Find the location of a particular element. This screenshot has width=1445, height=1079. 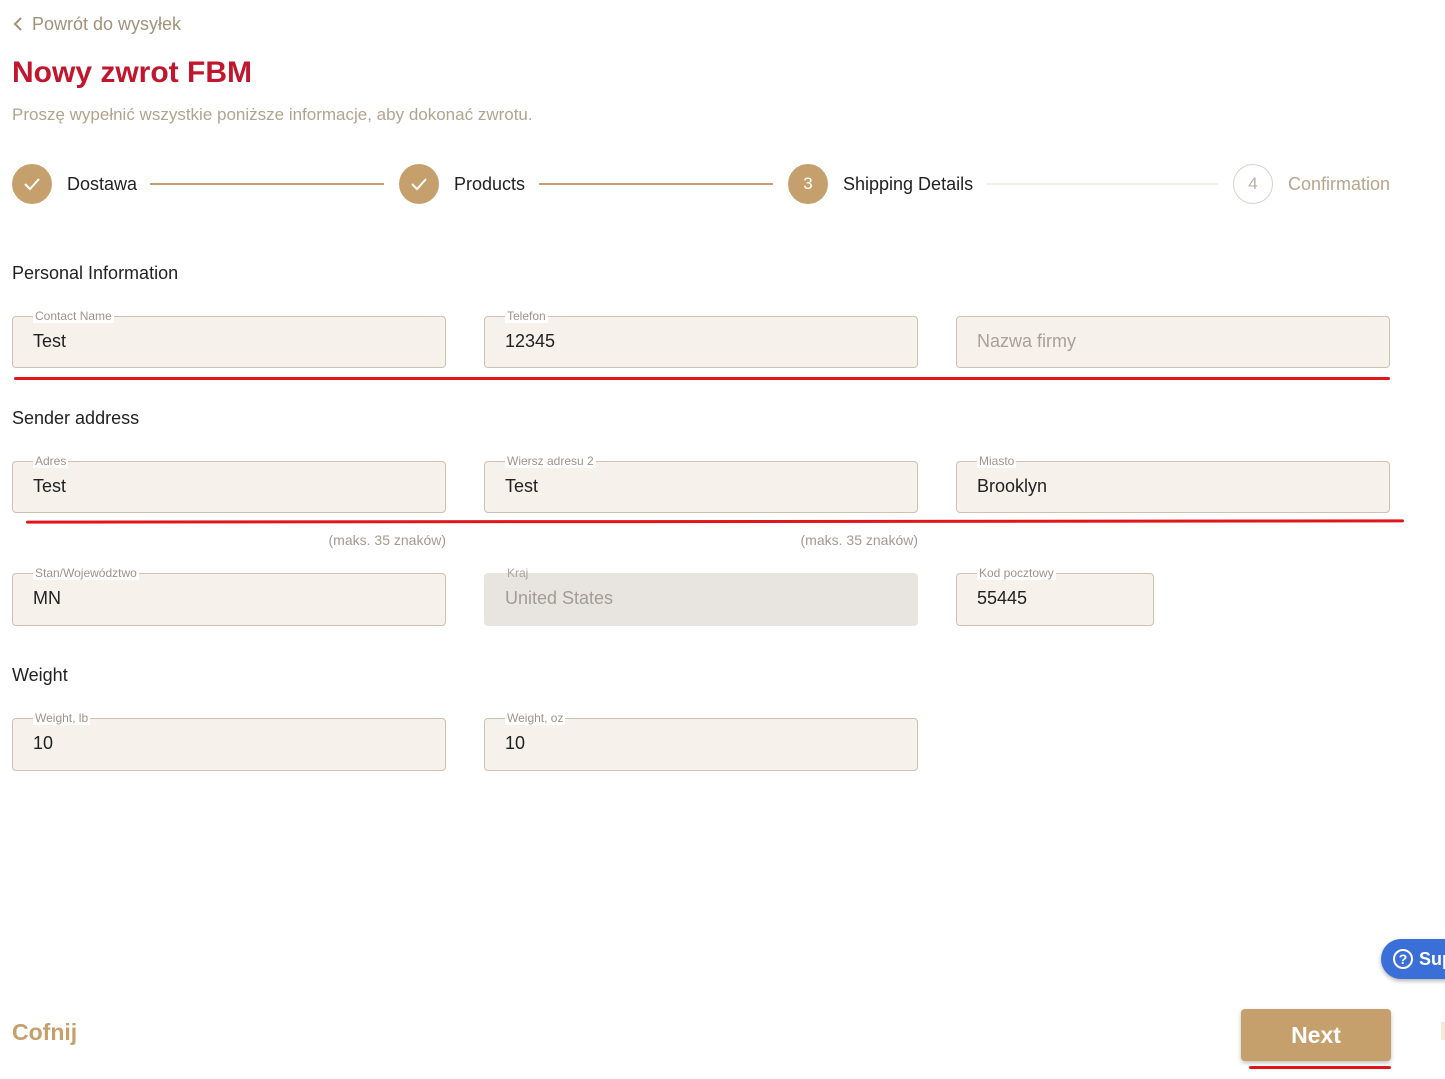

annotation-underline-sender is located at coordinates (715, 521).